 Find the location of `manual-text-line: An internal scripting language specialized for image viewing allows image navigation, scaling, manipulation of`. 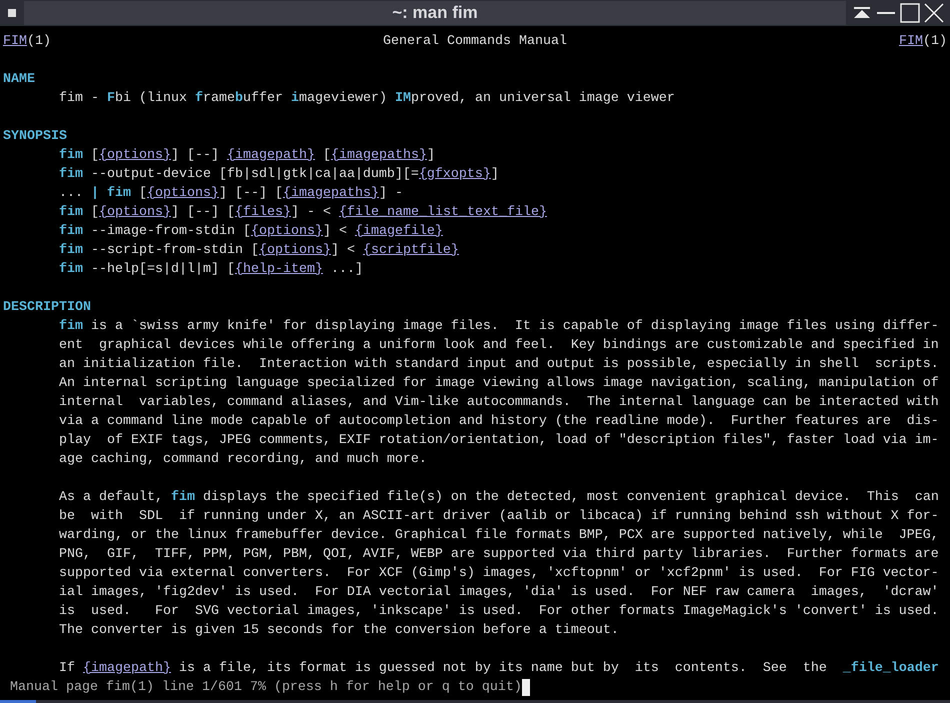

manual-text-line: An internal scripting language specialized for image viewing allows image navigation, scaling, manipulation of is located at coordinates (499, 384).